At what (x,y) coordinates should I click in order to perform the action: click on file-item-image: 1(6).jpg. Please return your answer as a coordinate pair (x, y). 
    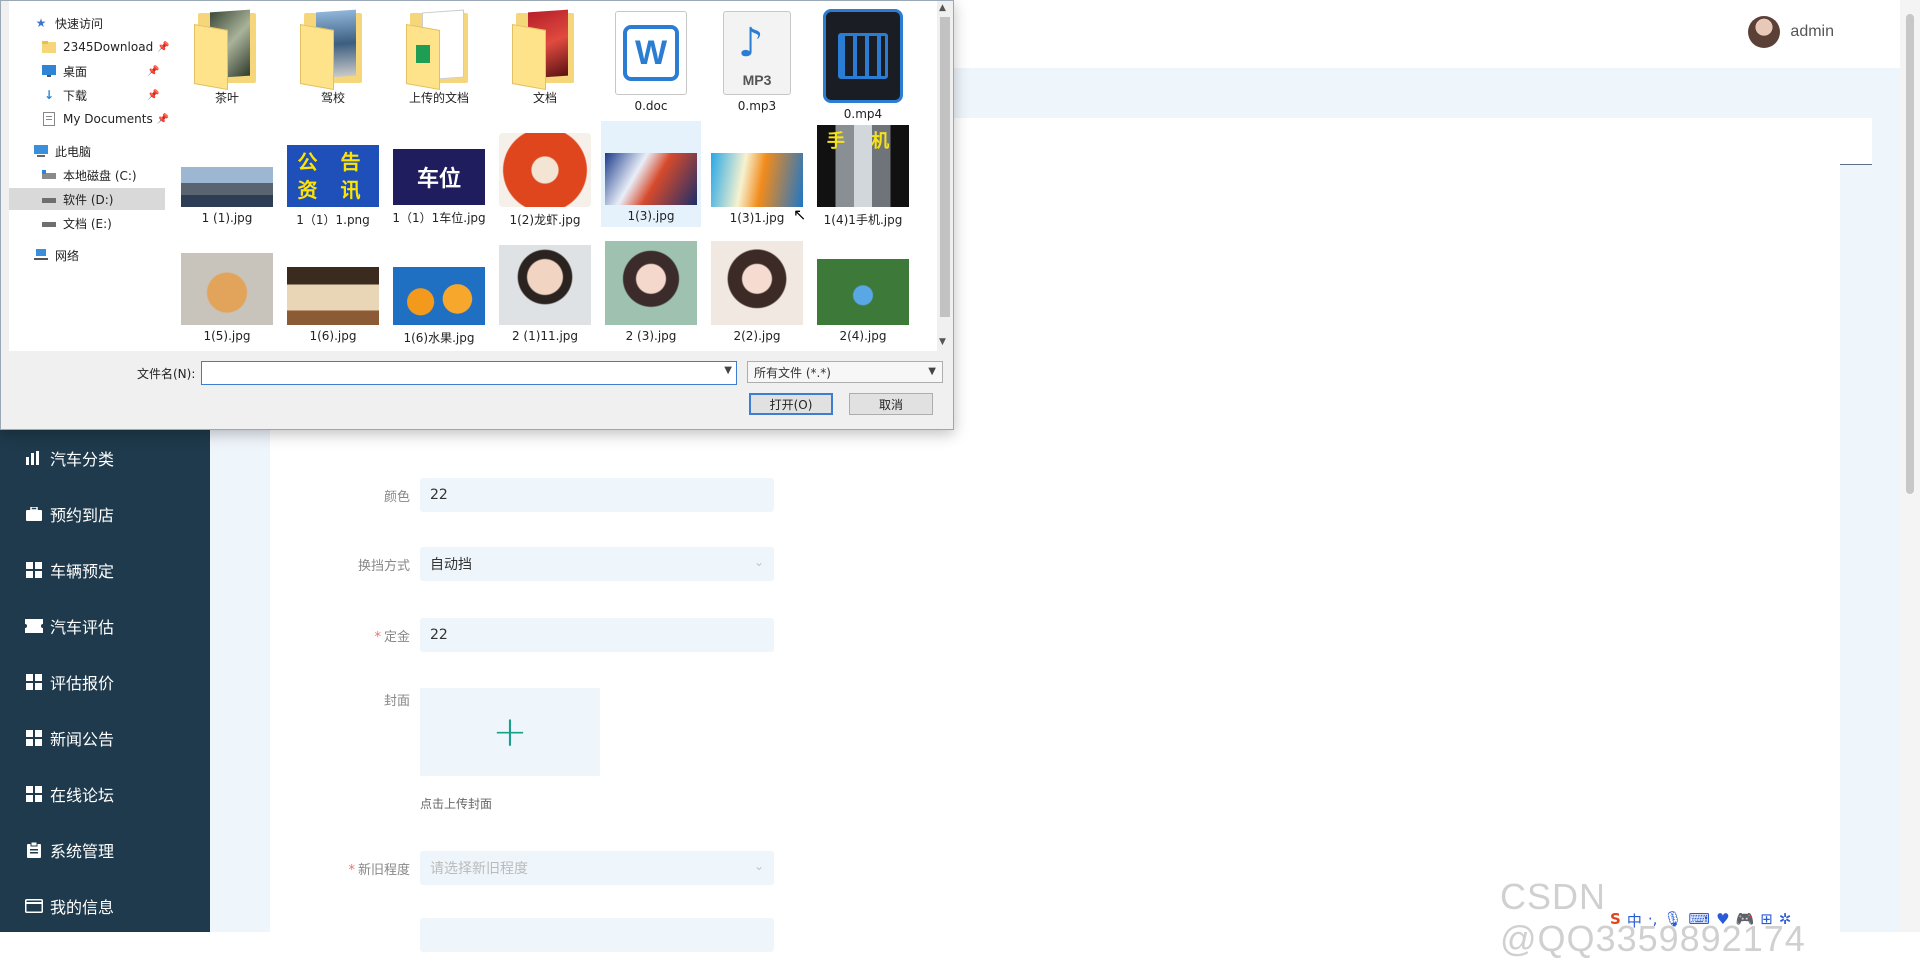
    Looking at the image, I should click on (333, 291).